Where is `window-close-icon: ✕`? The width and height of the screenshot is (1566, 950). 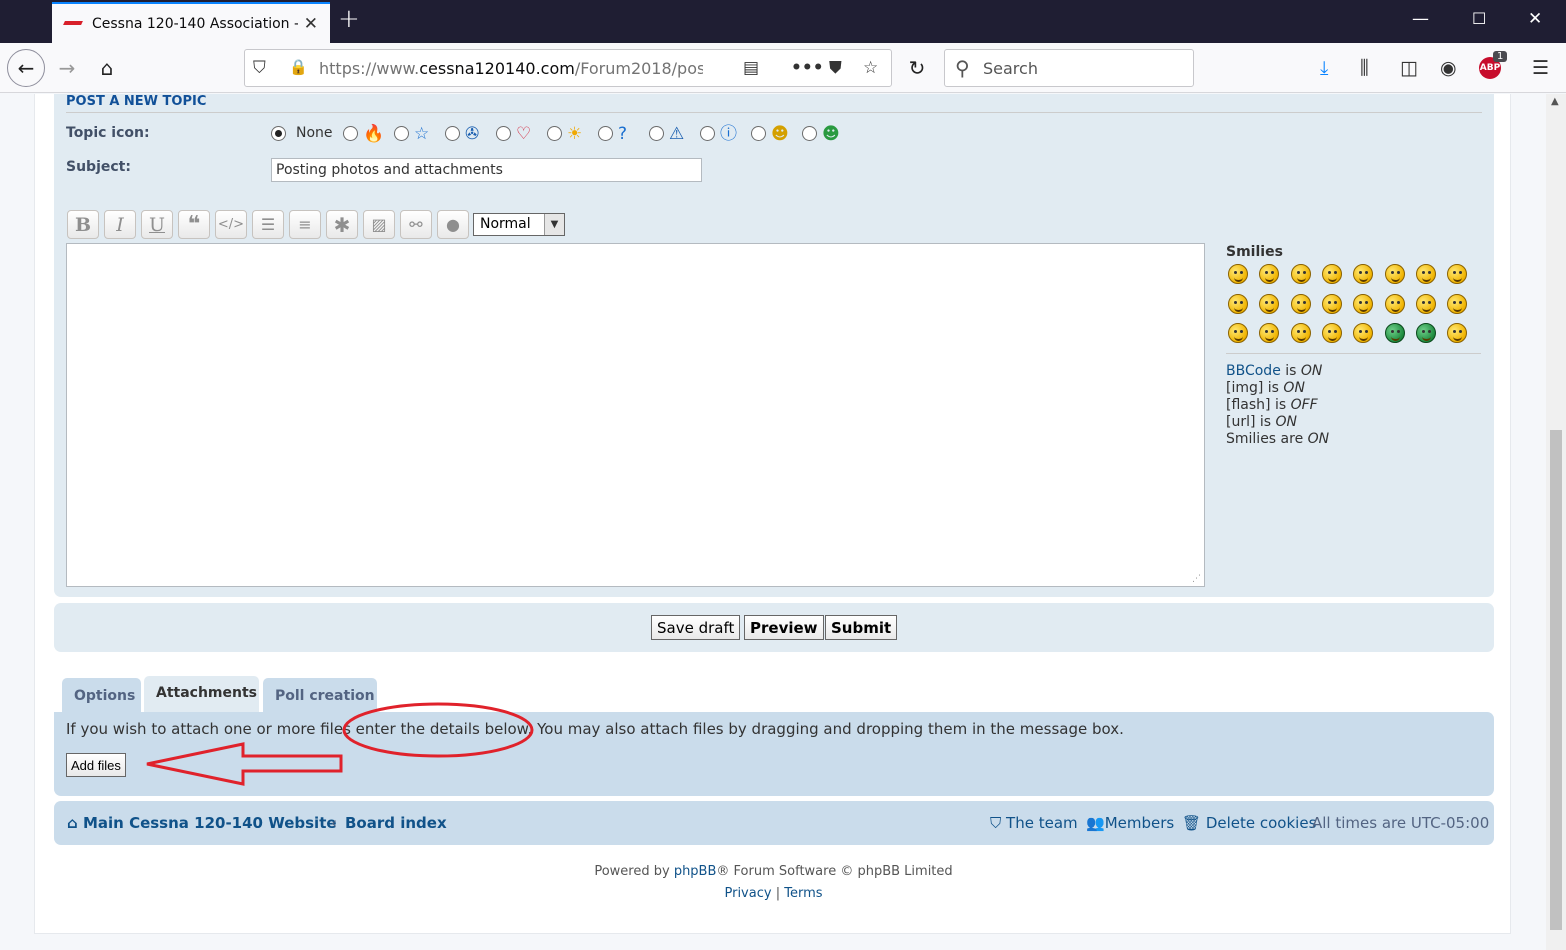 window-close-icon: ✕ is located at coordinates (1535, 19).